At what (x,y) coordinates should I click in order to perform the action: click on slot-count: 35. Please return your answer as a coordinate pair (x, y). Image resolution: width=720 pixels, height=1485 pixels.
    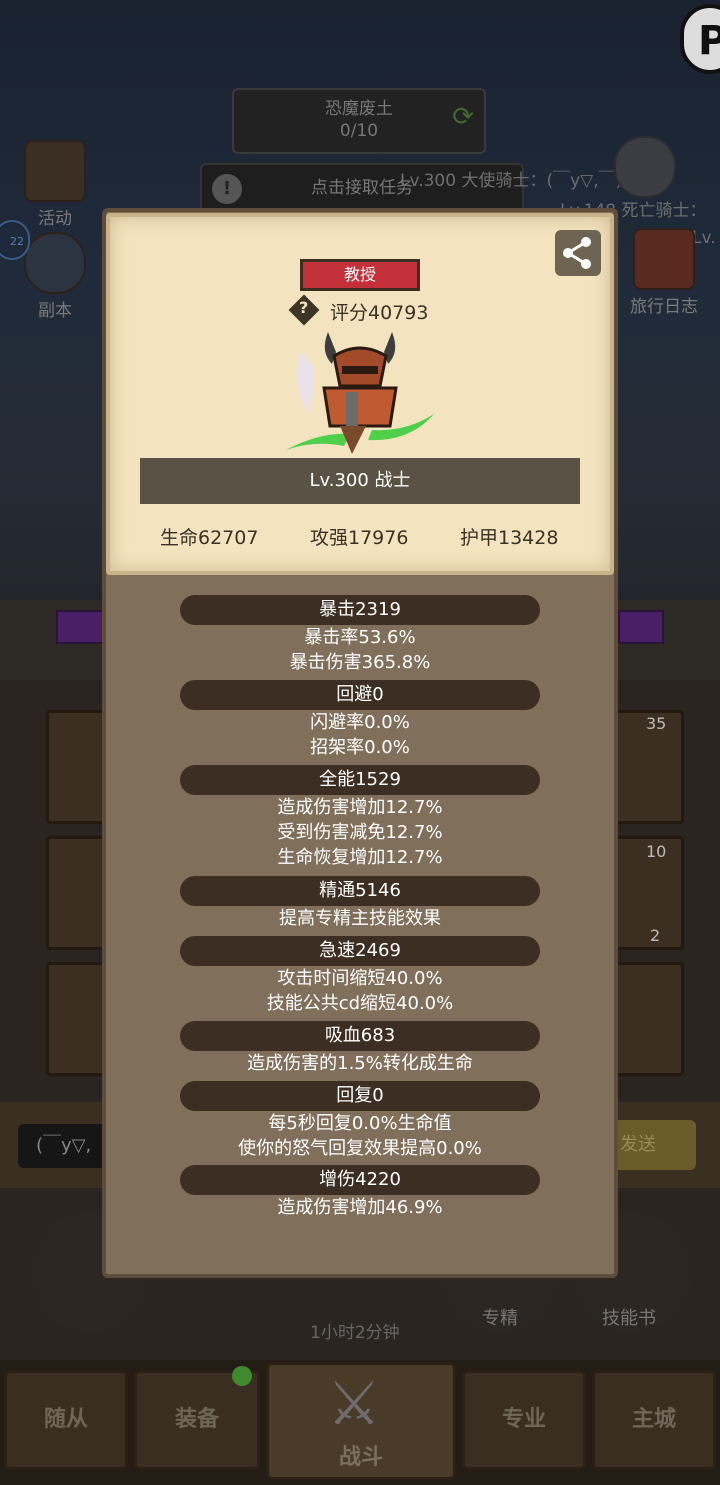
    Looking at the image, I should click on (656, 723).